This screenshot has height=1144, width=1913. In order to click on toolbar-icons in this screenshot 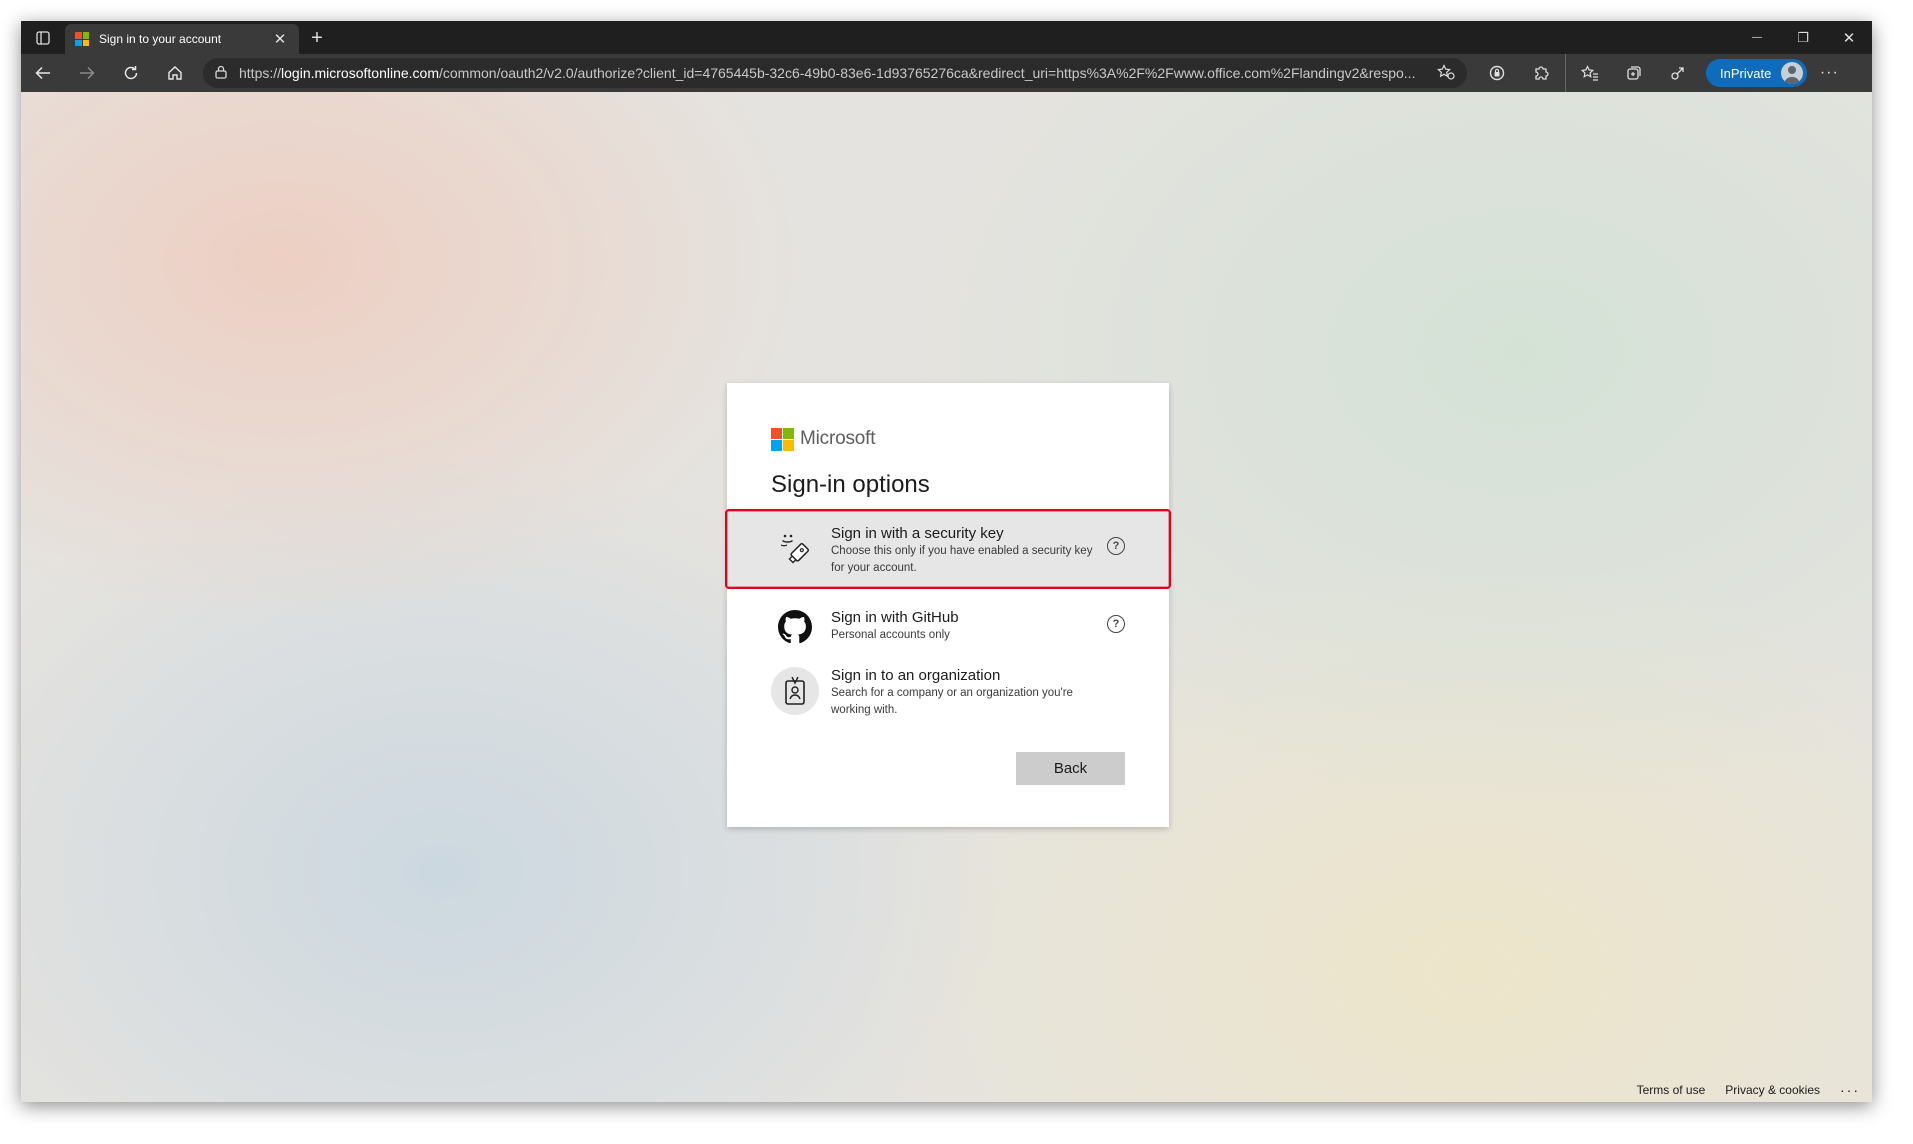, I will do `click(1587, 73)`.